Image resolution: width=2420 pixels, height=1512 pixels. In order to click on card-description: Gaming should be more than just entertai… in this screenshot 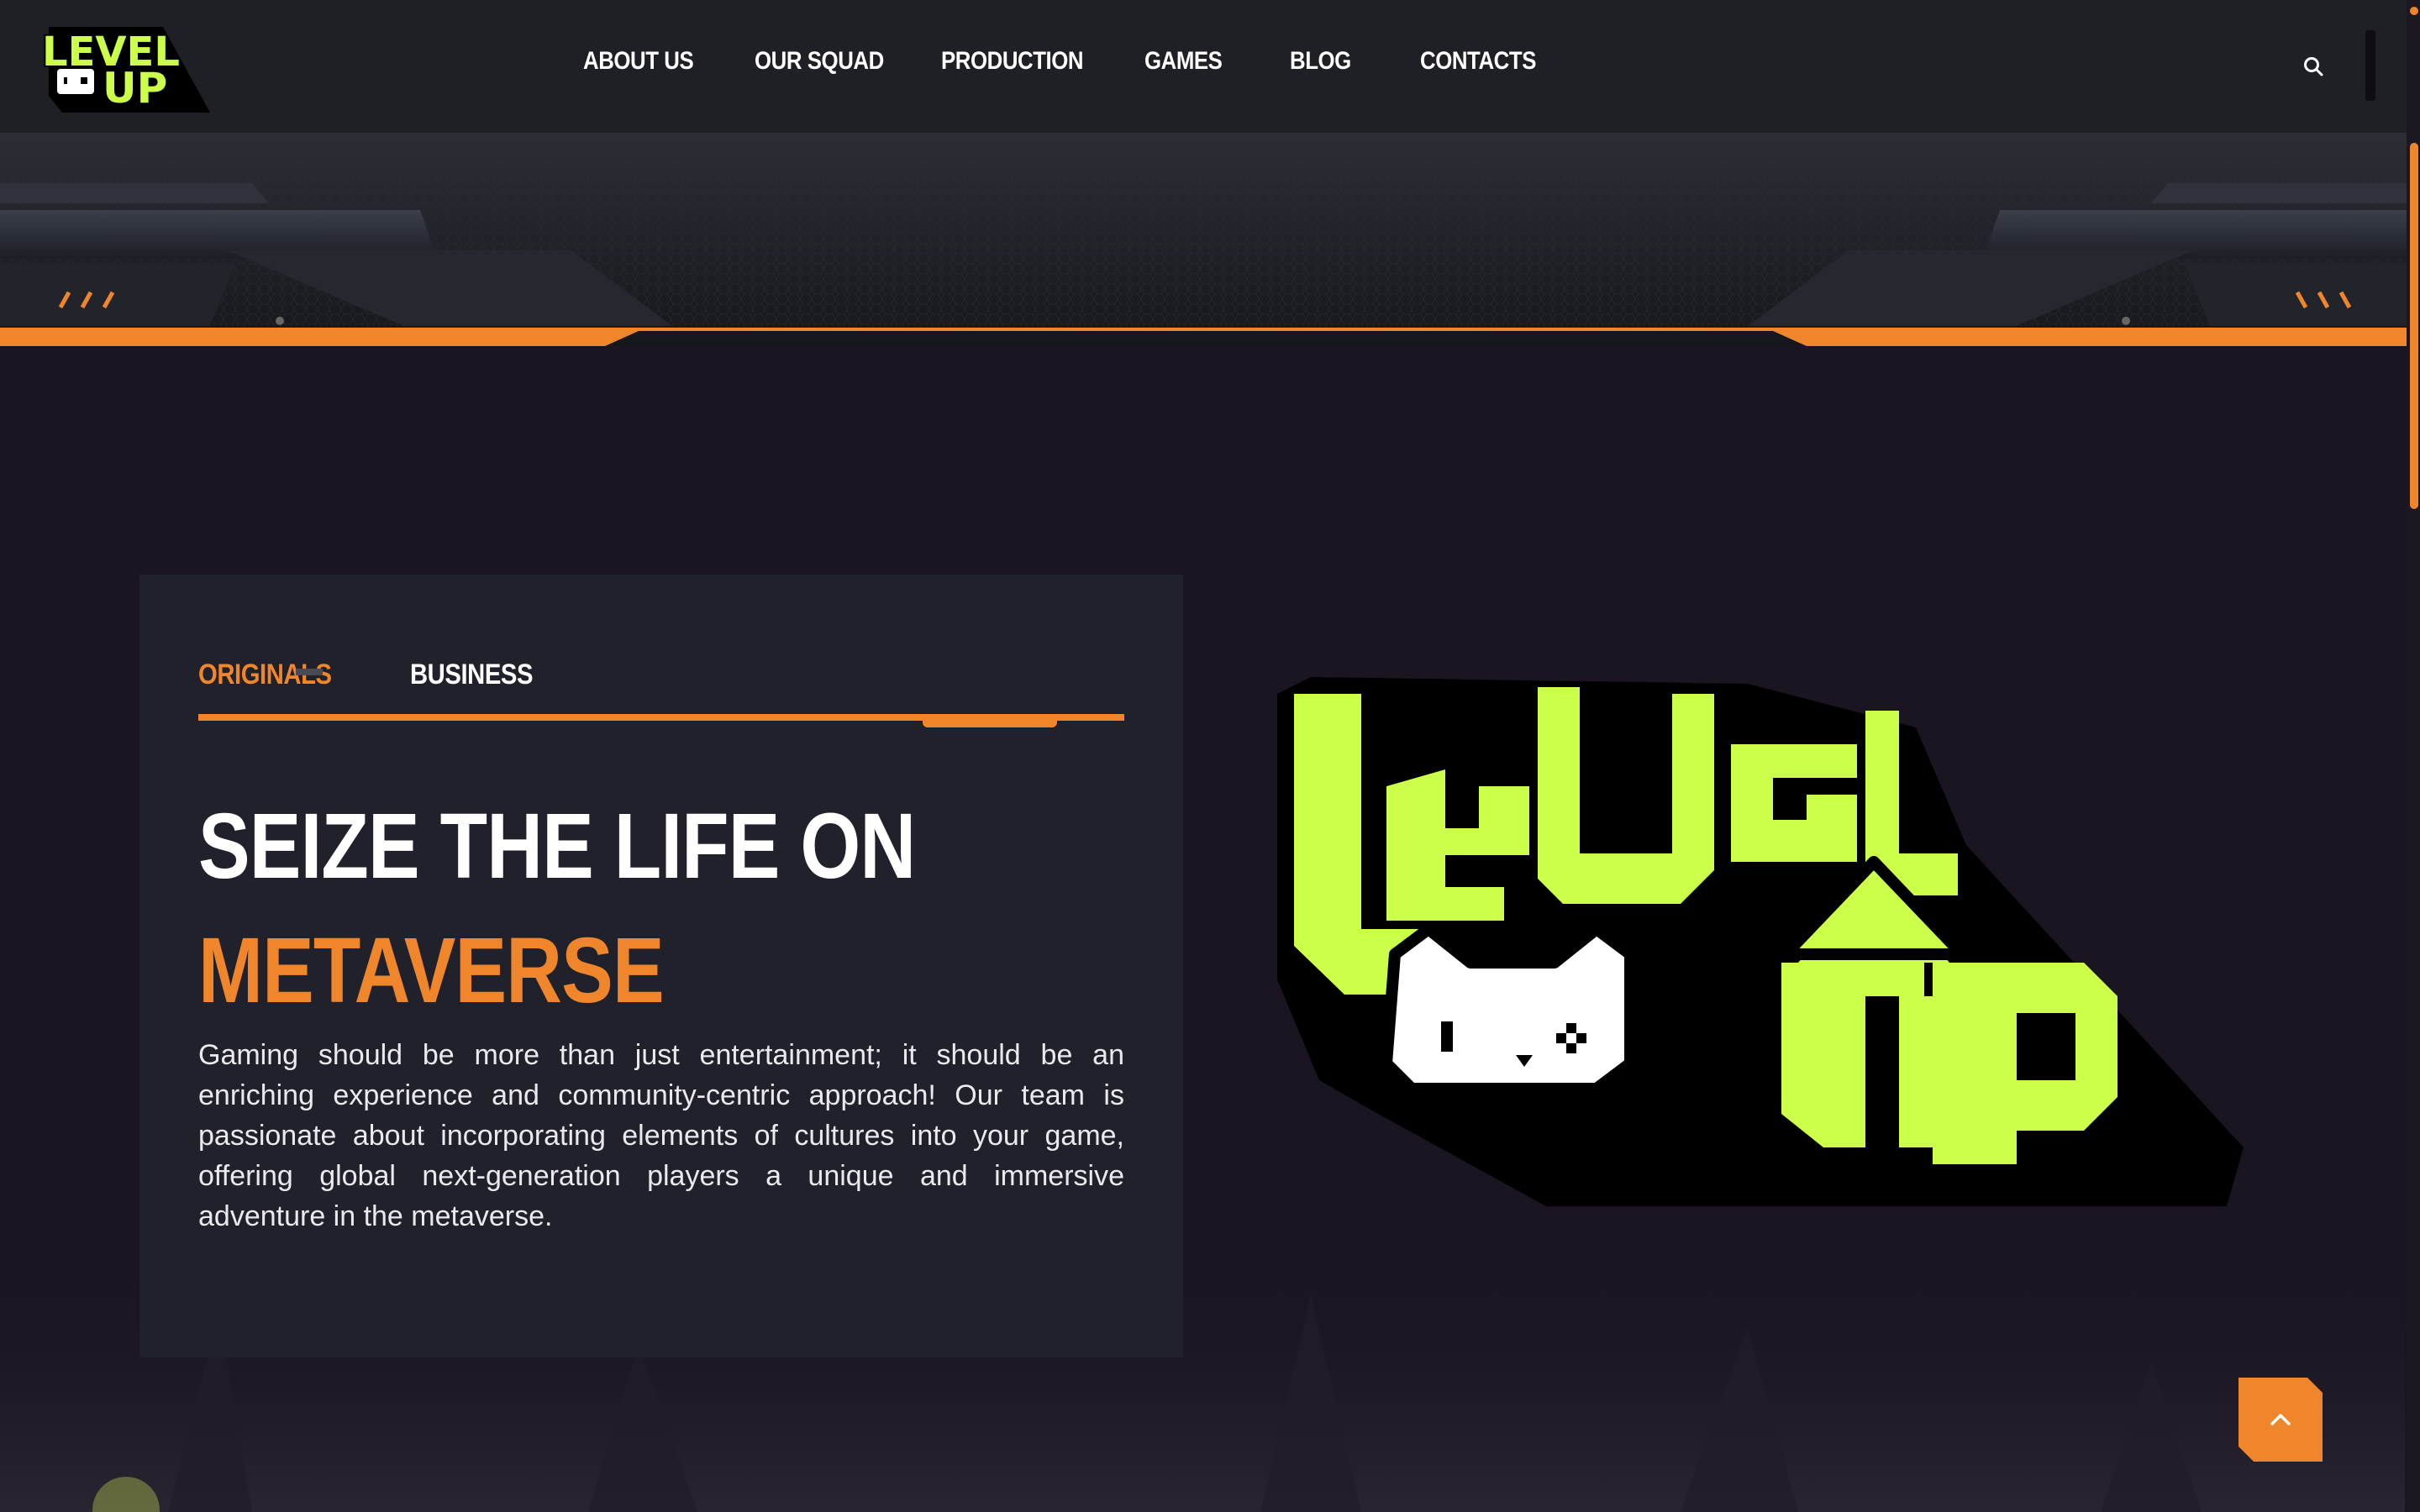, I will do `click(661, 1135)`.